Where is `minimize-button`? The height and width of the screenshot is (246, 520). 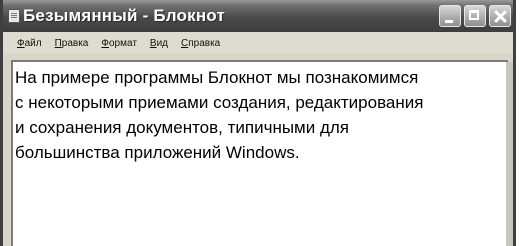
minimize-button is located at coordinates (450, 16).